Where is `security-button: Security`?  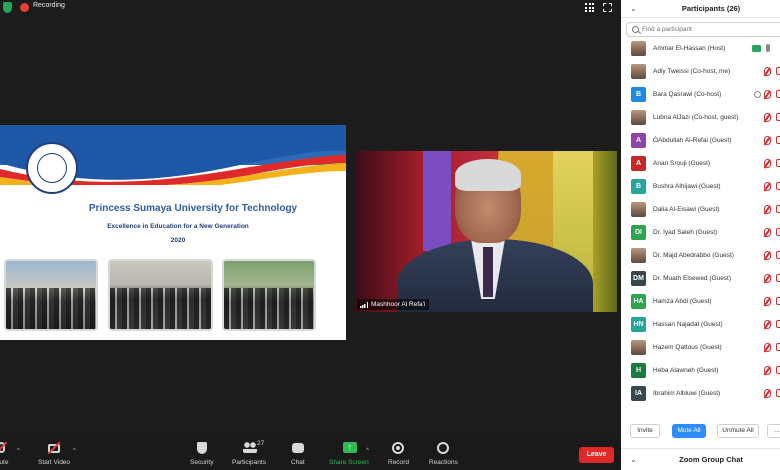 security-button: Security is located at coordinates (201, 454).